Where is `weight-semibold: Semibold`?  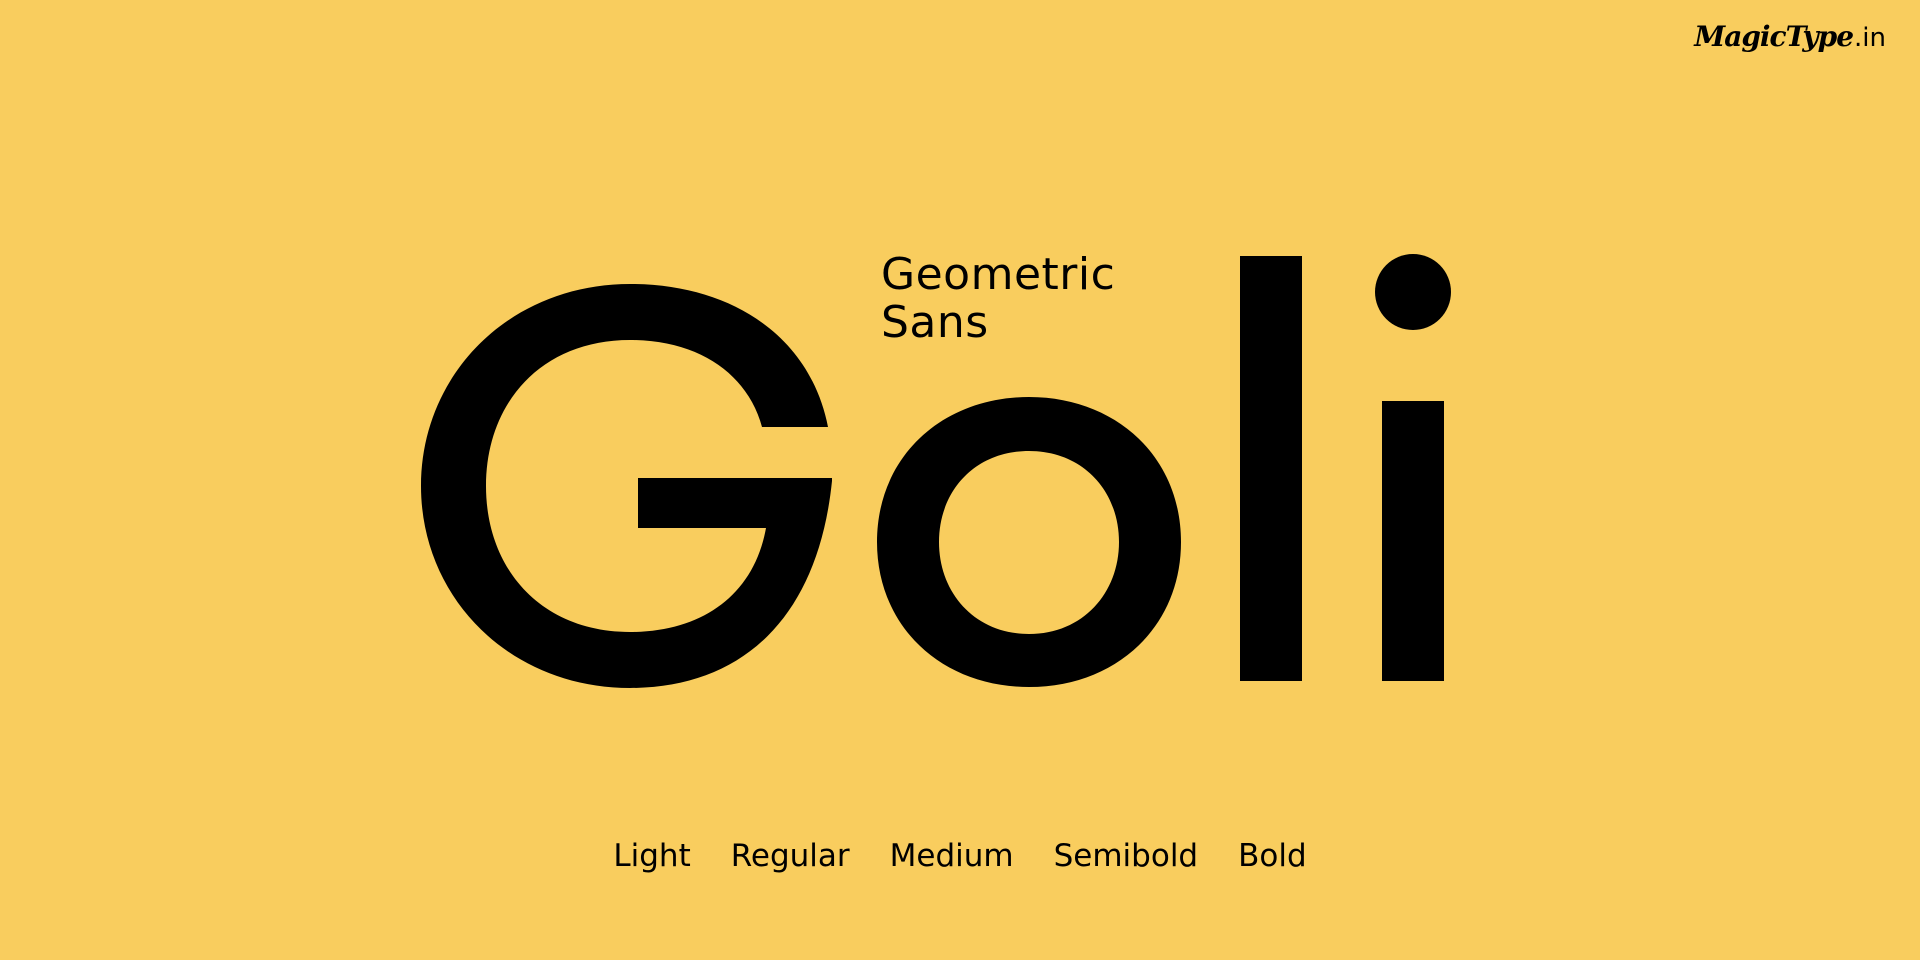
weight-semibold: Semibold is located at coordinates (1126, 856).